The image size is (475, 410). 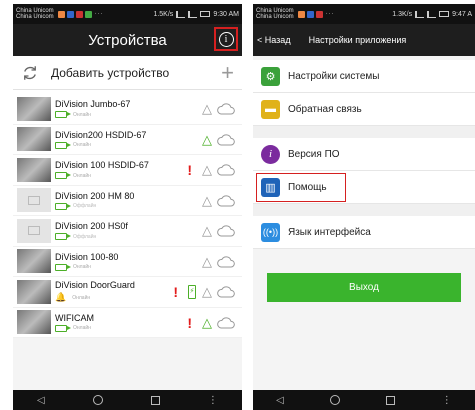 What do you see at coordinates (110, 72) in the screenshot?
I see `add-device-label: Добавить устройство` at bounding box center [110, 72].